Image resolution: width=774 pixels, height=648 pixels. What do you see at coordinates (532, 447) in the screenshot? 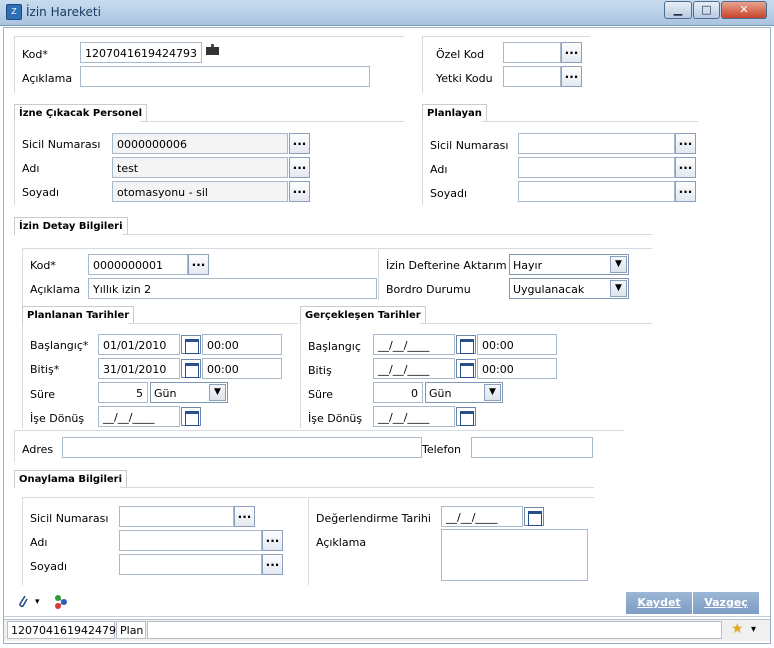
I see `telefon-input` at bounding box center [532, 447].